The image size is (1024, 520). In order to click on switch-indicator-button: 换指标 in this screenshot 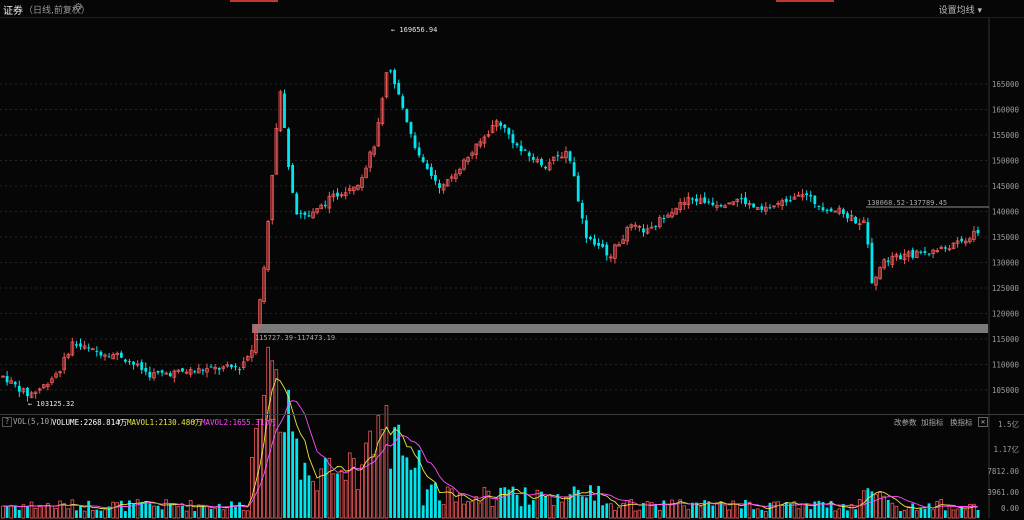, I will do `click(961, 422)`.